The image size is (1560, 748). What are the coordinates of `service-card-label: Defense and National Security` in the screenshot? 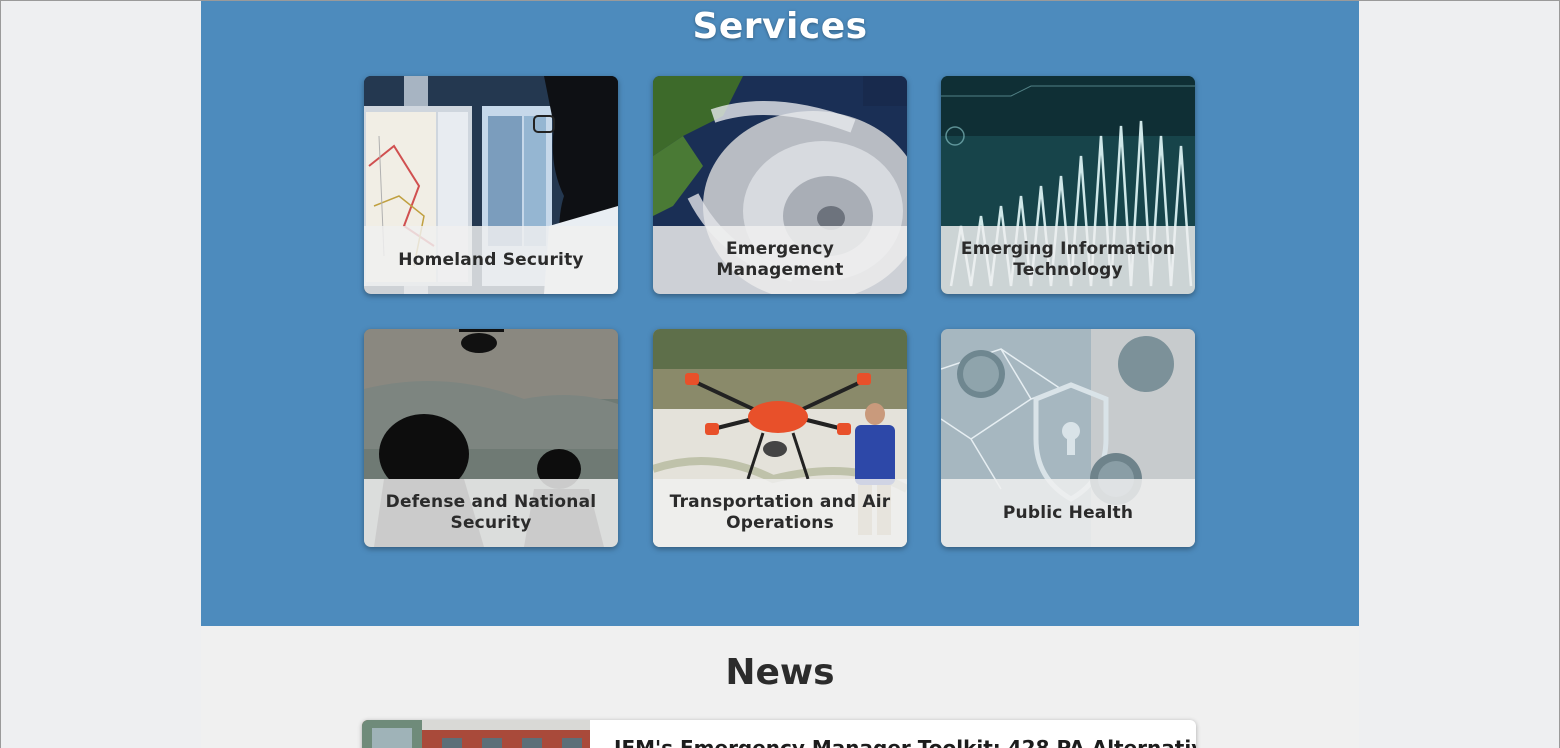 It's located at (491, 512).